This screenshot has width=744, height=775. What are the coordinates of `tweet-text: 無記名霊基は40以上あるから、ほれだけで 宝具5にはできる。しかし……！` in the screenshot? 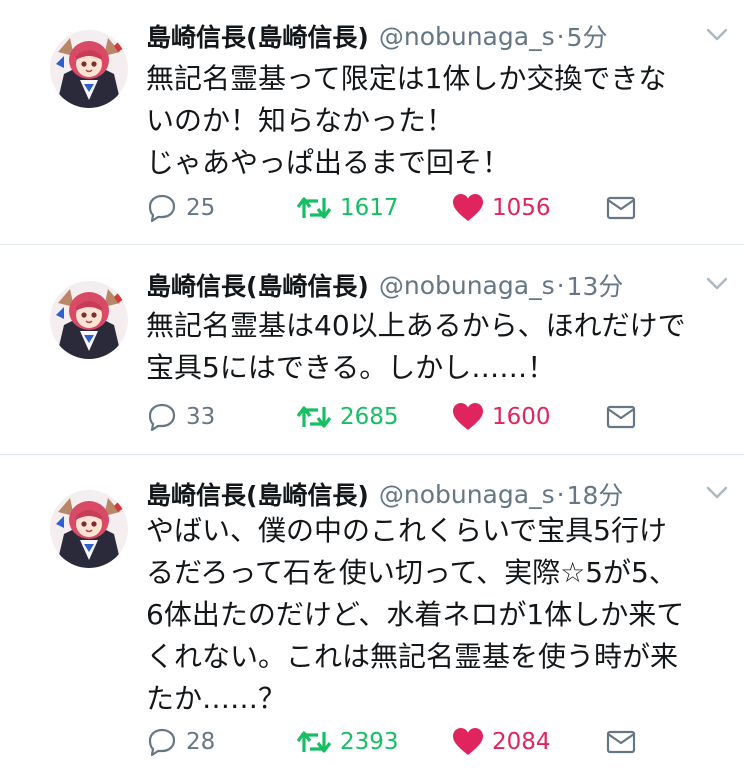 It's located at (416, 347).